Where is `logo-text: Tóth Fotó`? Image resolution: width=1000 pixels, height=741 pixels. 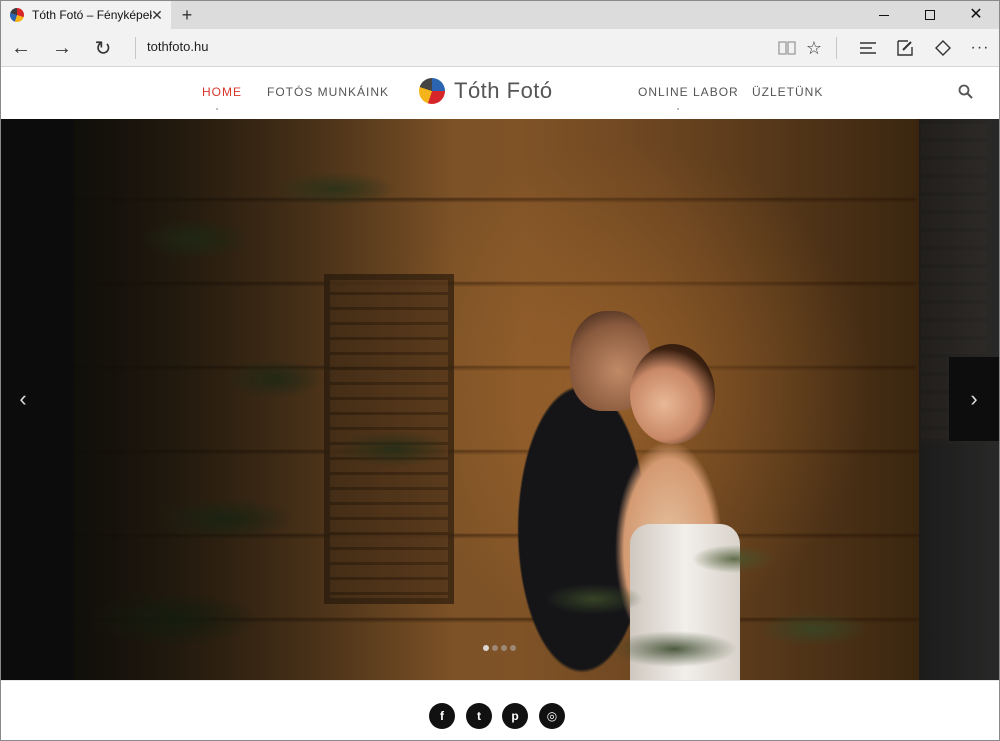
logo-text: Tóth Fotó is located at coordinates (503, 90).